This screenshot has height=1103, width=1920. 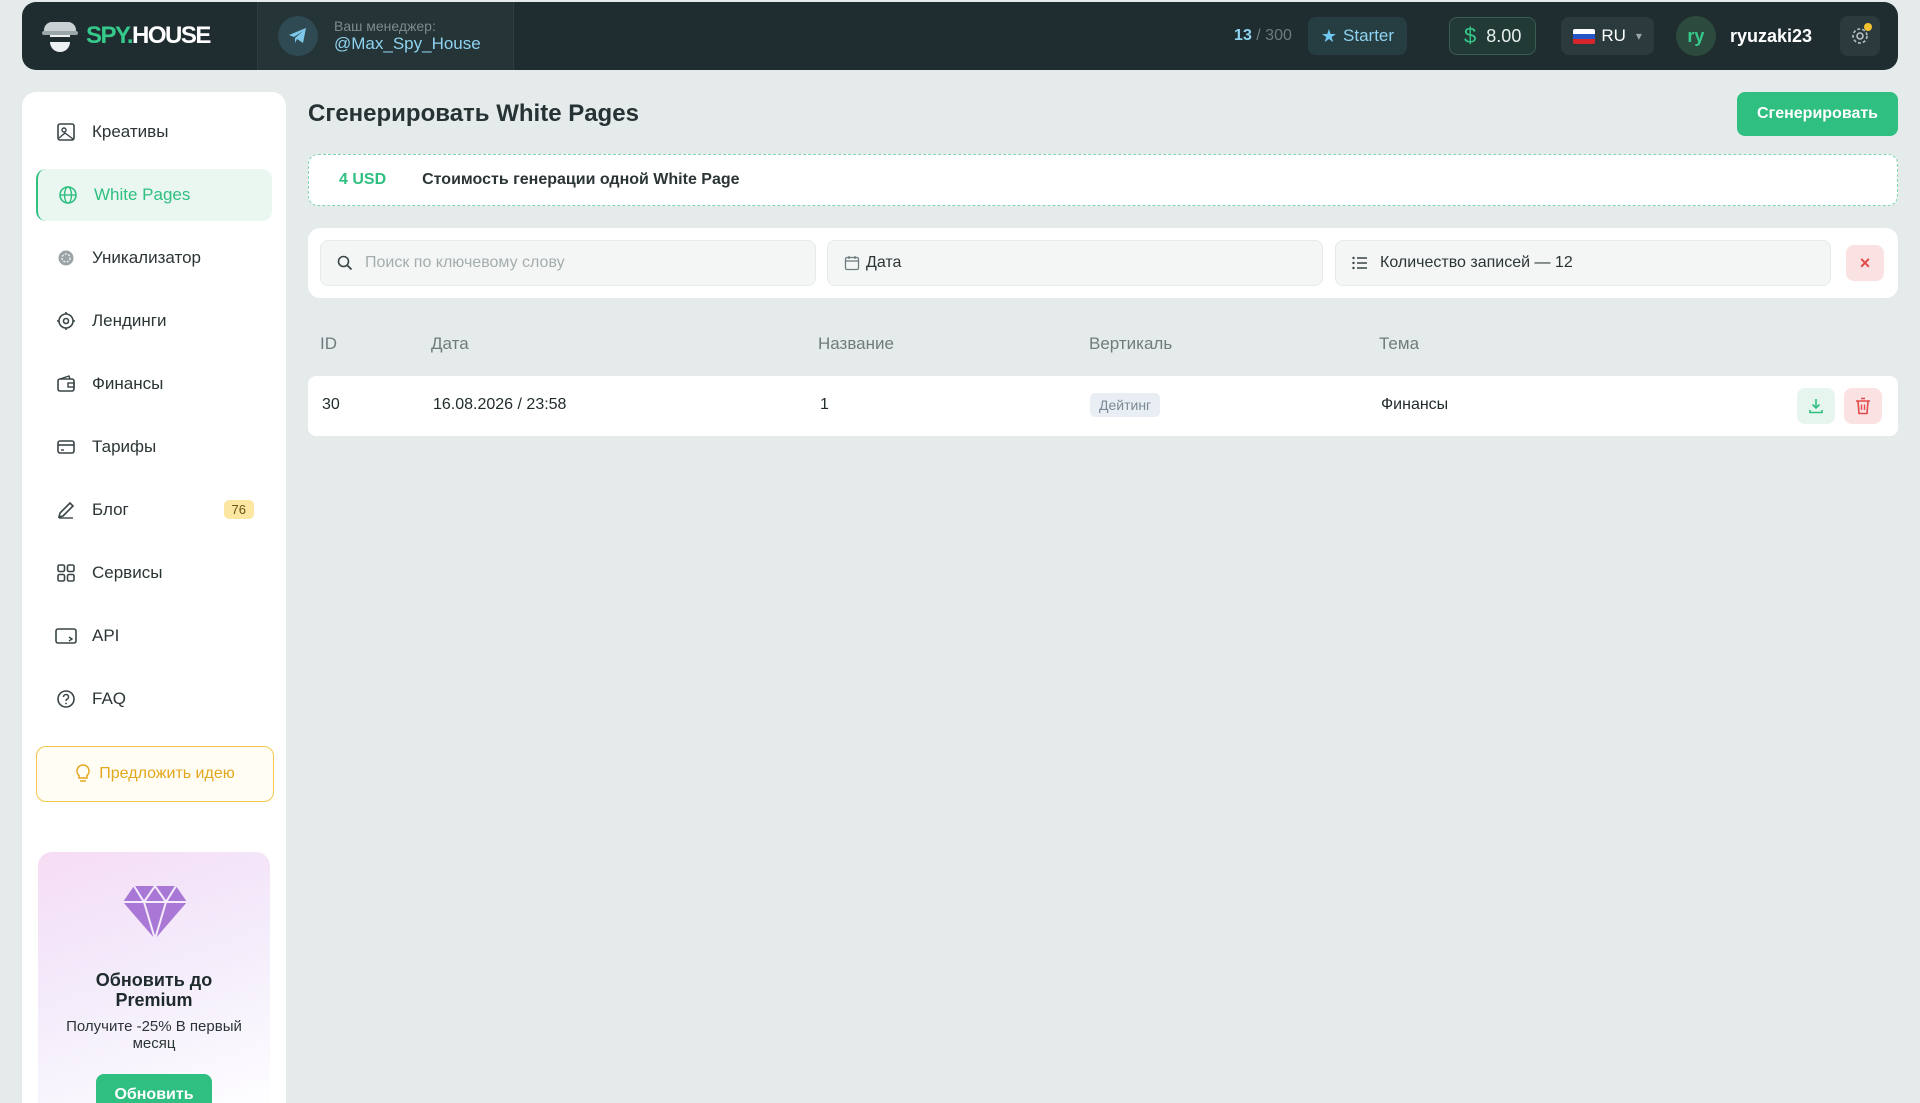 I want to click on logo-text: SPY.HOUSE, so click(x=148, y=35).